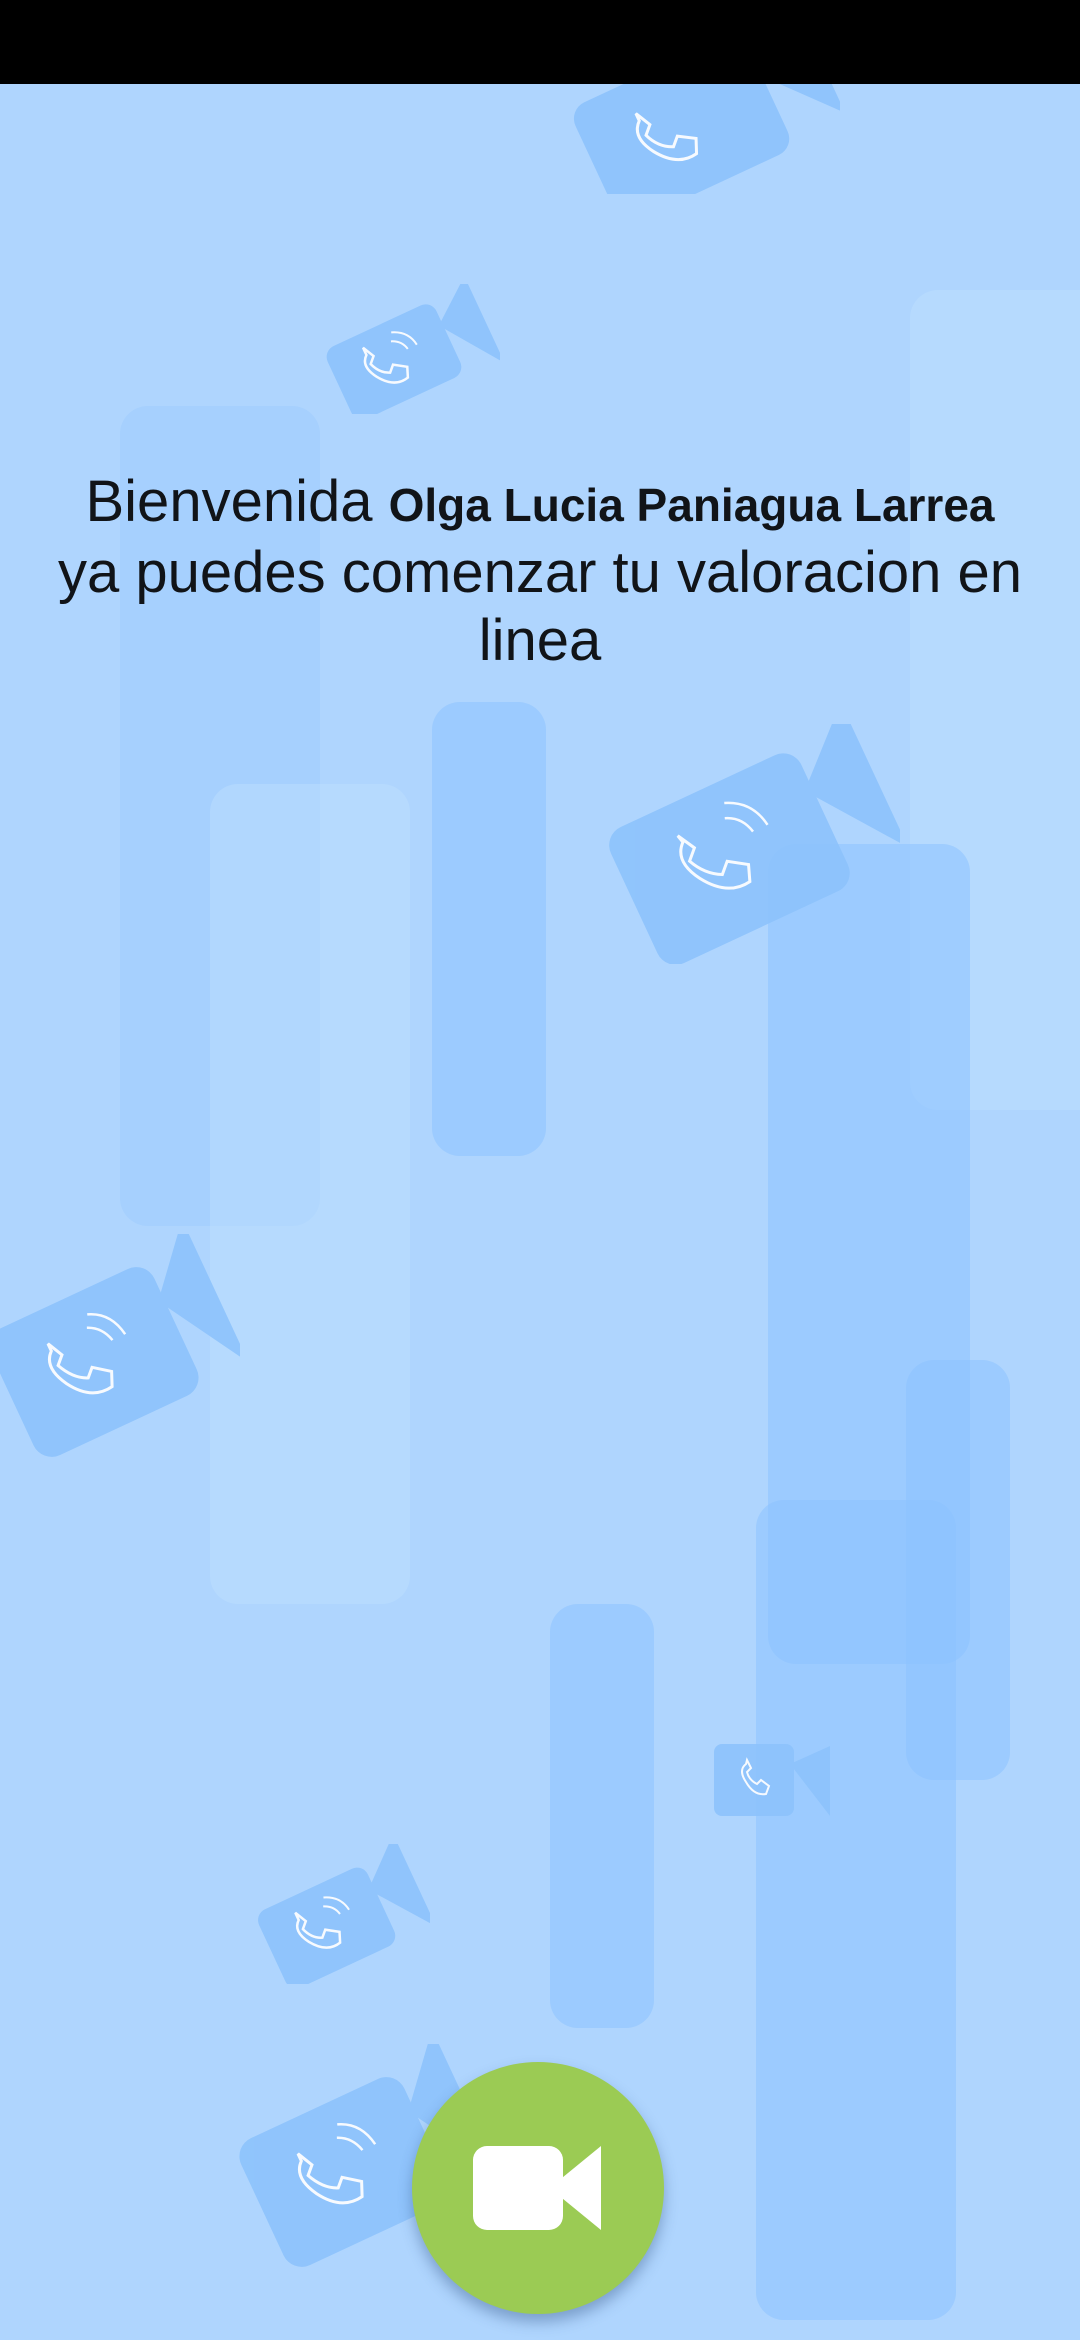 This screenshot has height=2340, width=1080. What do you see at coordinates (691, 505) in the screenshot?
I see `user-name: Olga Lucia Paniagua Larrea` at bounding box center [691, 505].